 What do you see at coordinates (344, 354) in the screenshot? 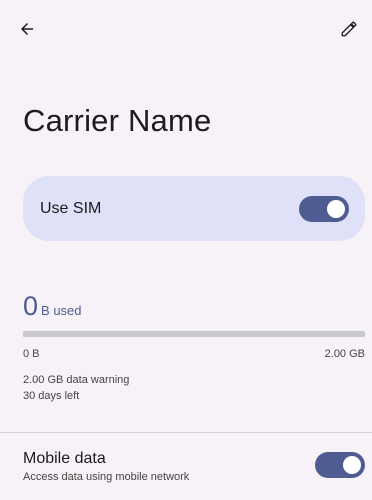
I see `usage-scale-max: 2.00 GB` at bounding box center [344, 354].